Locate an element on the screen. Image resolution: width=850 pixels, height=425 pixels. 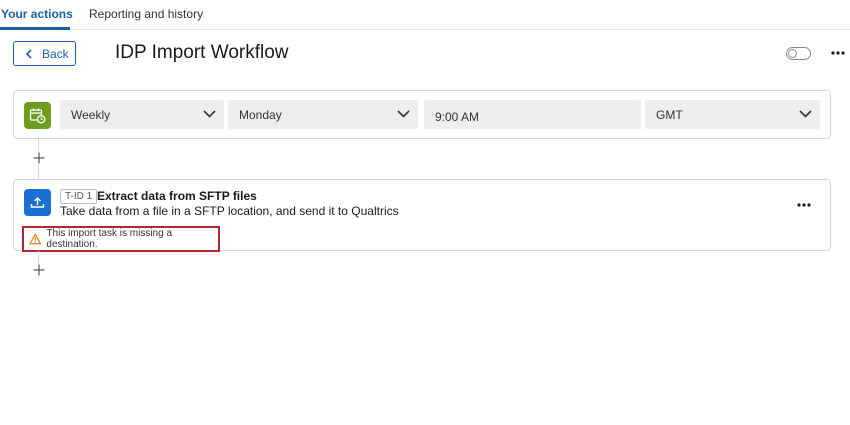
tab-your-actions: Your actions is located at coordinates (37, 14).